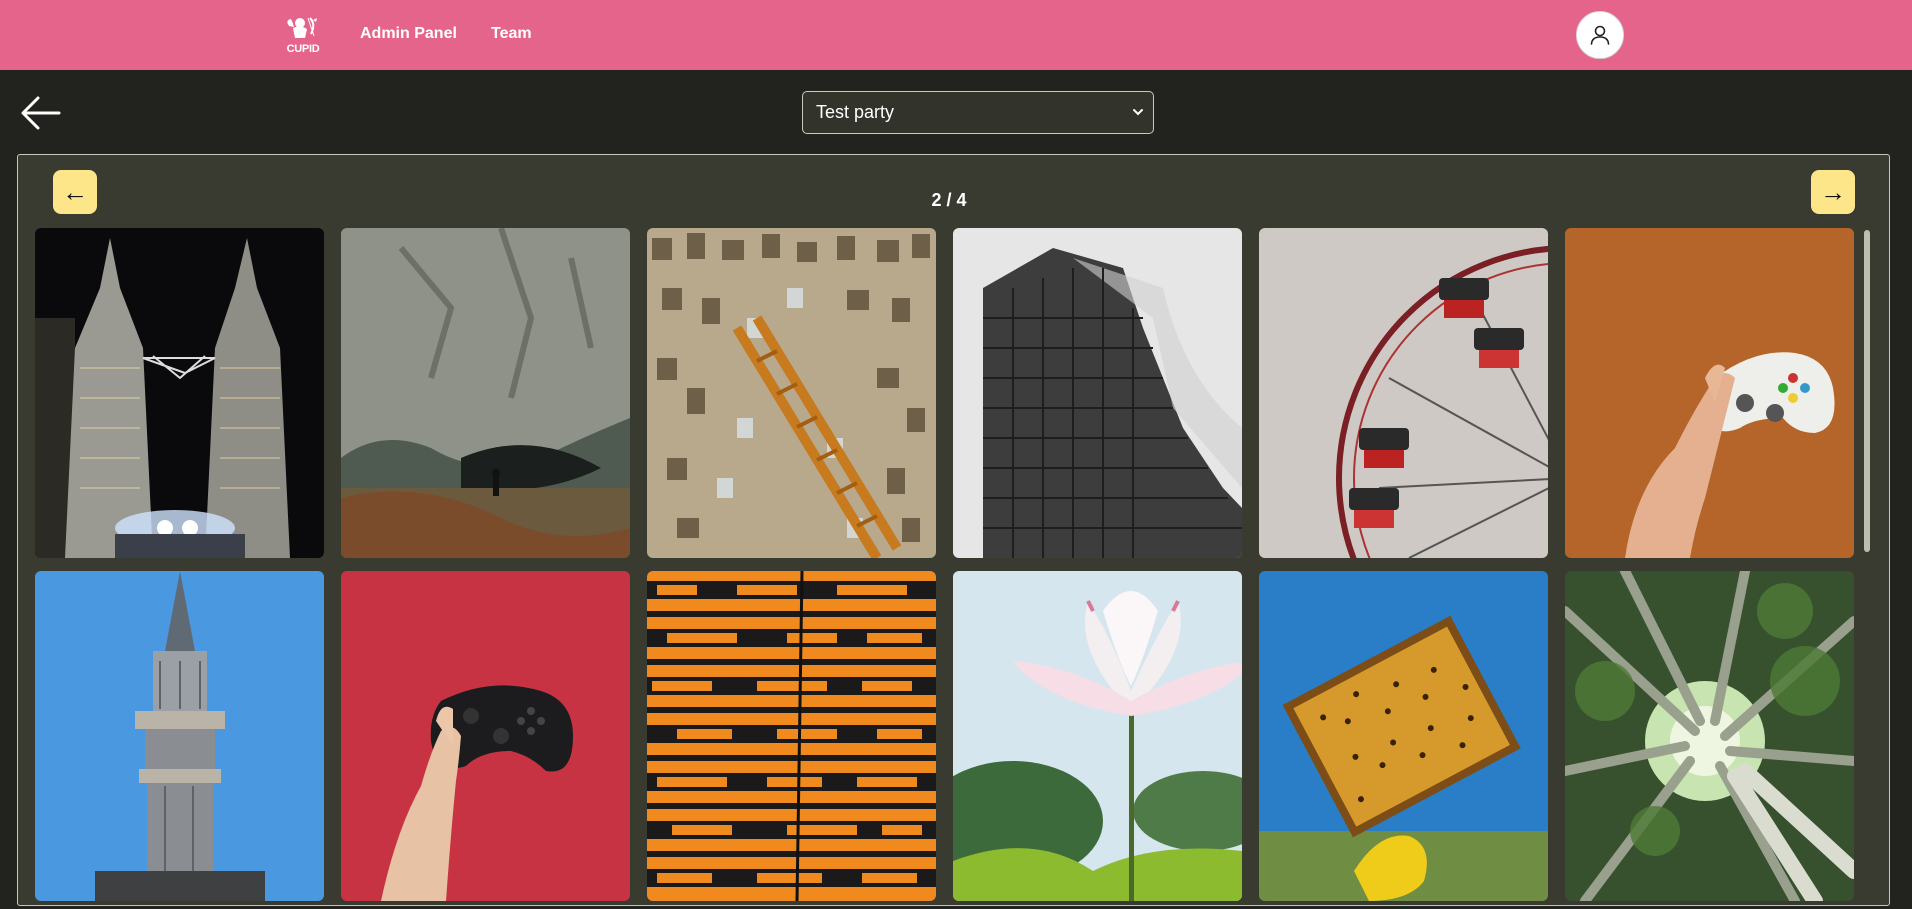 This screenshot has height=909, width=1912. What do you see at coordinates (303, 49) in the screenshot?
I see `logo-text: CUPID` at bounding box center [303, 49].